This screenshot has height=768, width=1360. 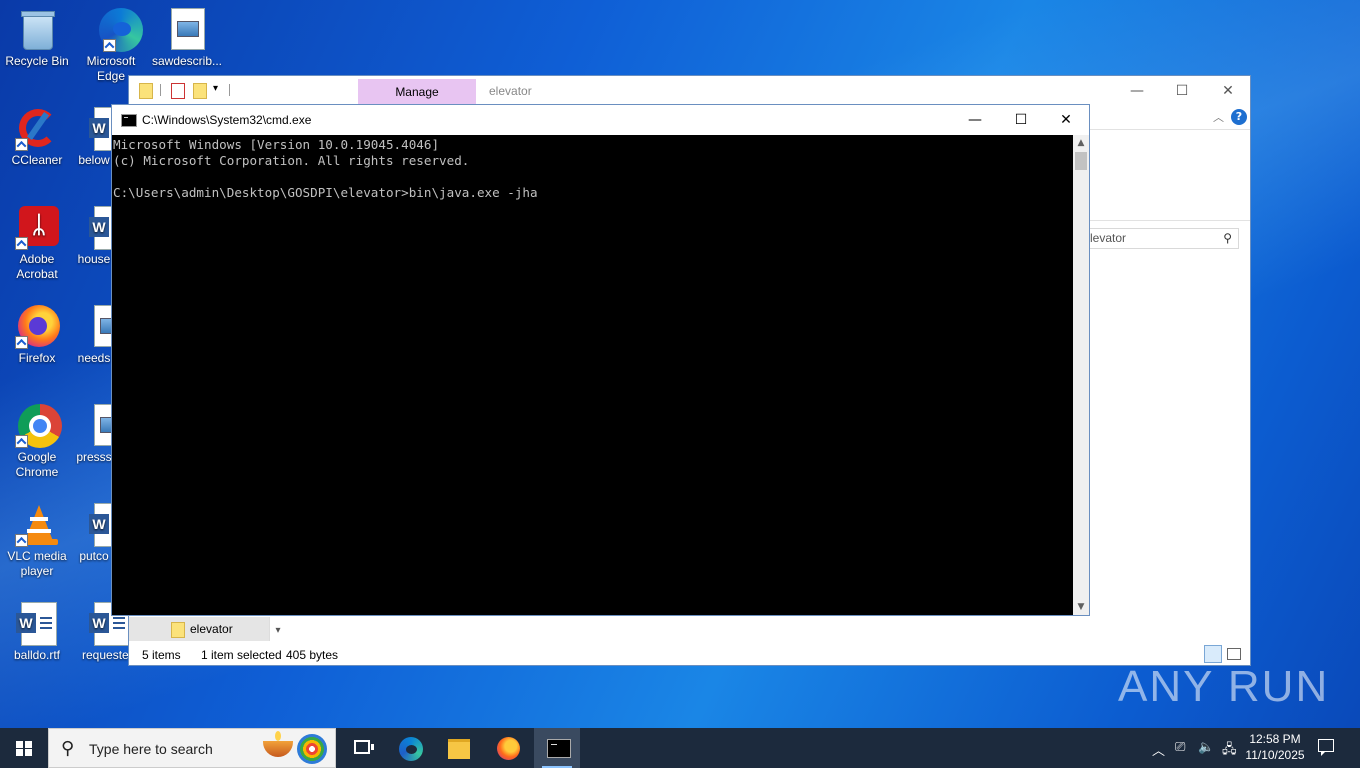 What do you see at coordinates (38, 426) in the screenshot?
I see `chrome-icon` at bounding box center [38, 426].